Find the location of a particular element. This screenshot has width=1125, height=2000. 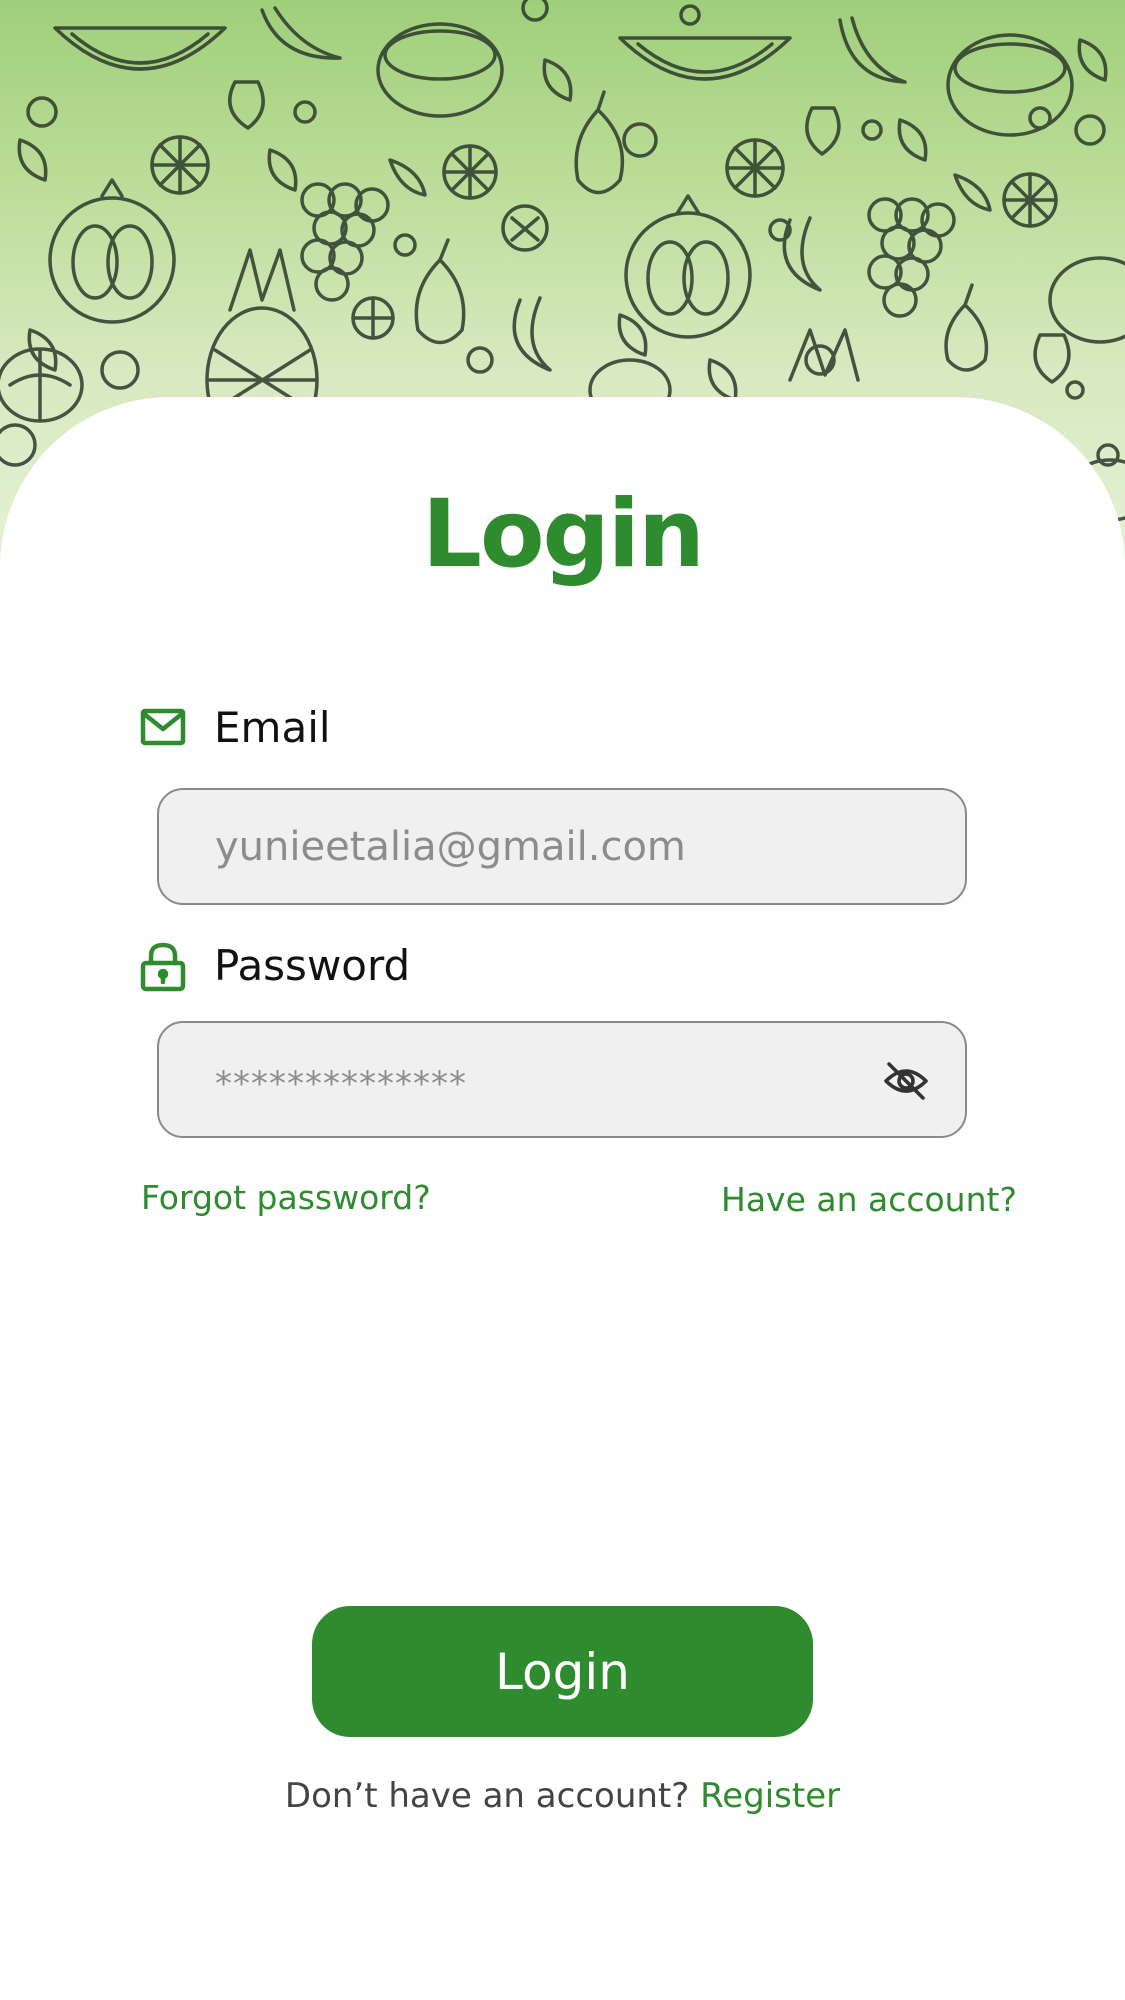

password-value: ************** is located at coordinates (341, 1083).